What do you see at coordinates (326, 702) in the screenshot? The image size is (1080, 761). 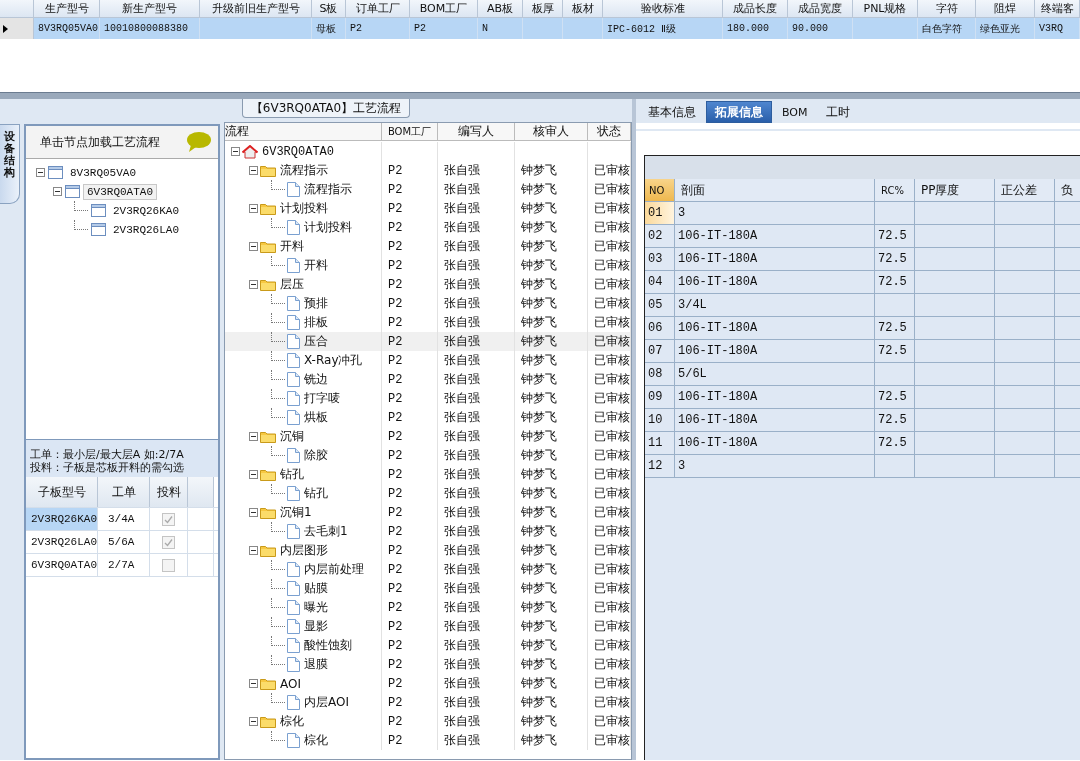 I see `tree-node: 内层AOI` at bounding box center [326, 702].